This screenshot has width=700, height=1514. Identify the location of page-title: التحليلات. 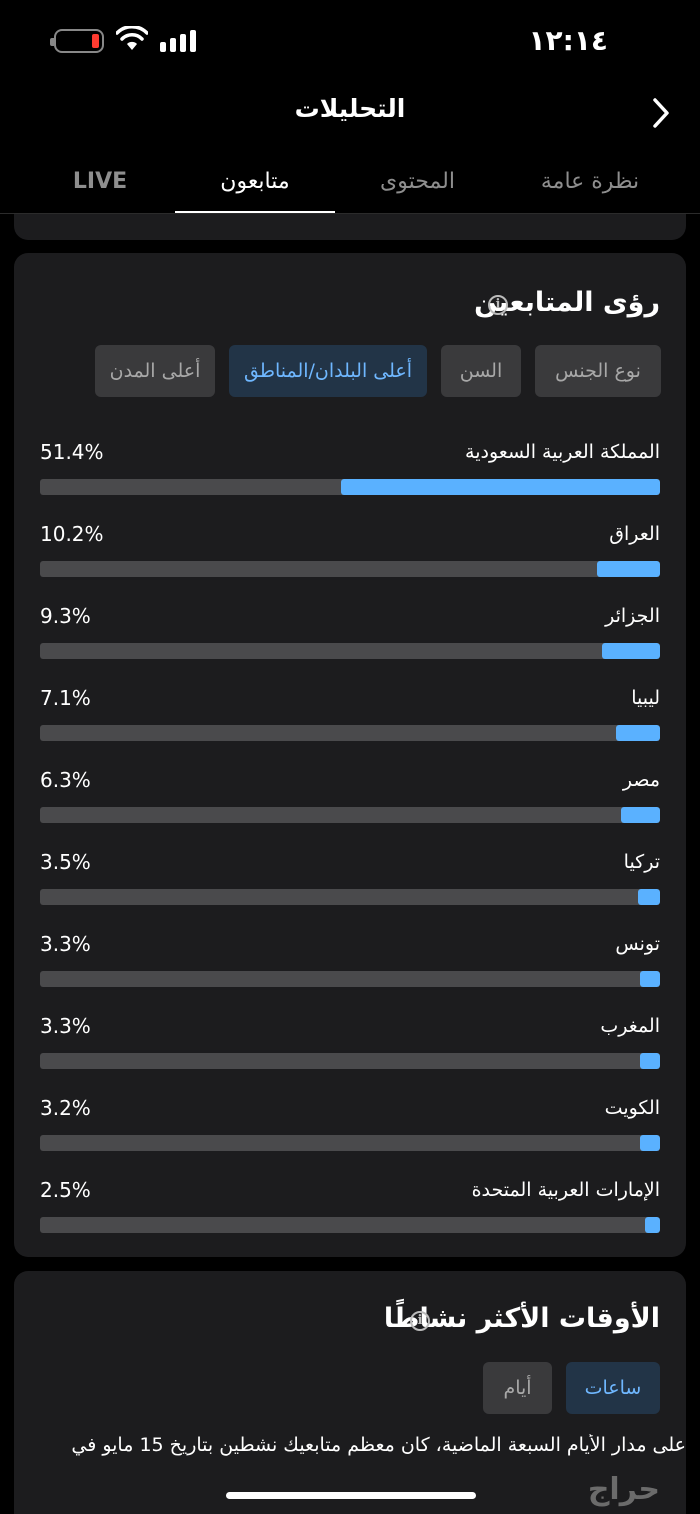
(350, 108).